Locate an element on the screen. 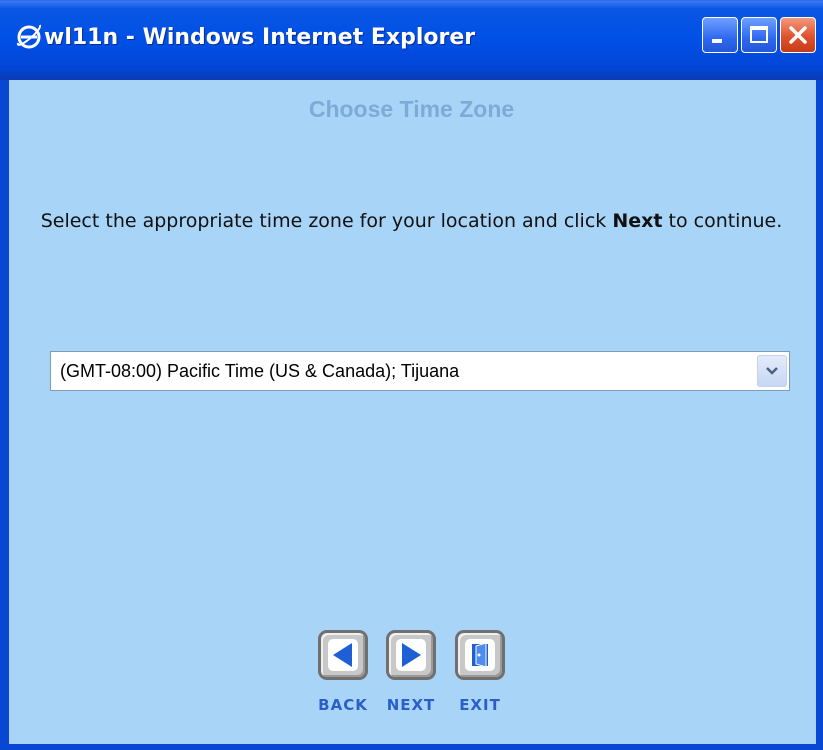  dropdown-button is located at coordinates (772, 371).